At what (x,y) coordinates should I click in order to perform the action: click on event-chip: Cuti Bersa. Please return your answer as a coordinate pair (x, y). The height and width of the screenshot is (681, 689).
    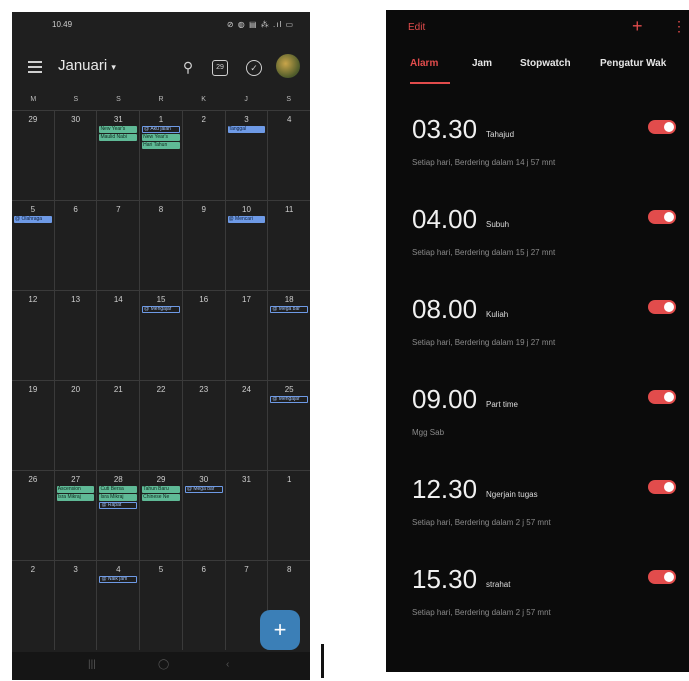
    Looking at the image, I should click on (118, 489).